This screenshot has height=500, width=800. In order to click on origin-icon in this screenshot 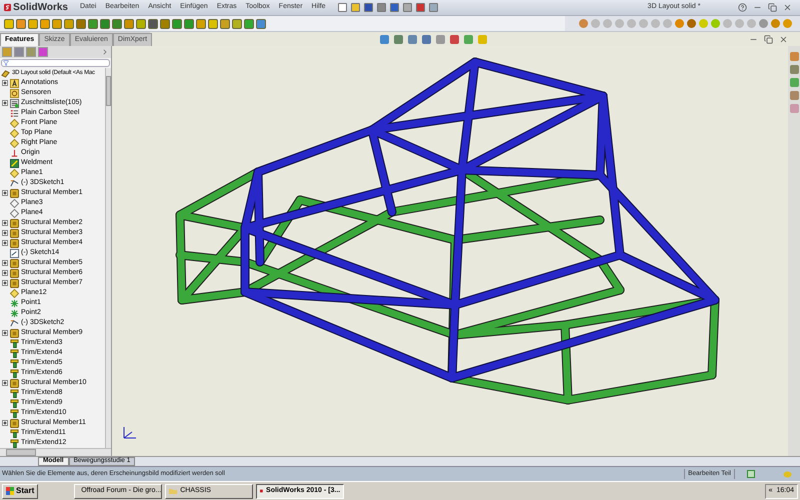, I will do `click(14, 153)`.